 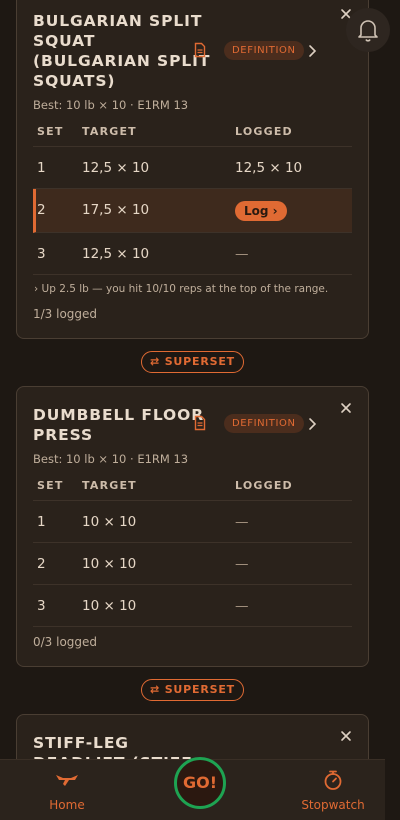 I want to click on table-row-active: 2 17,5 × 10 Log ›, so click(x=192, y=211).